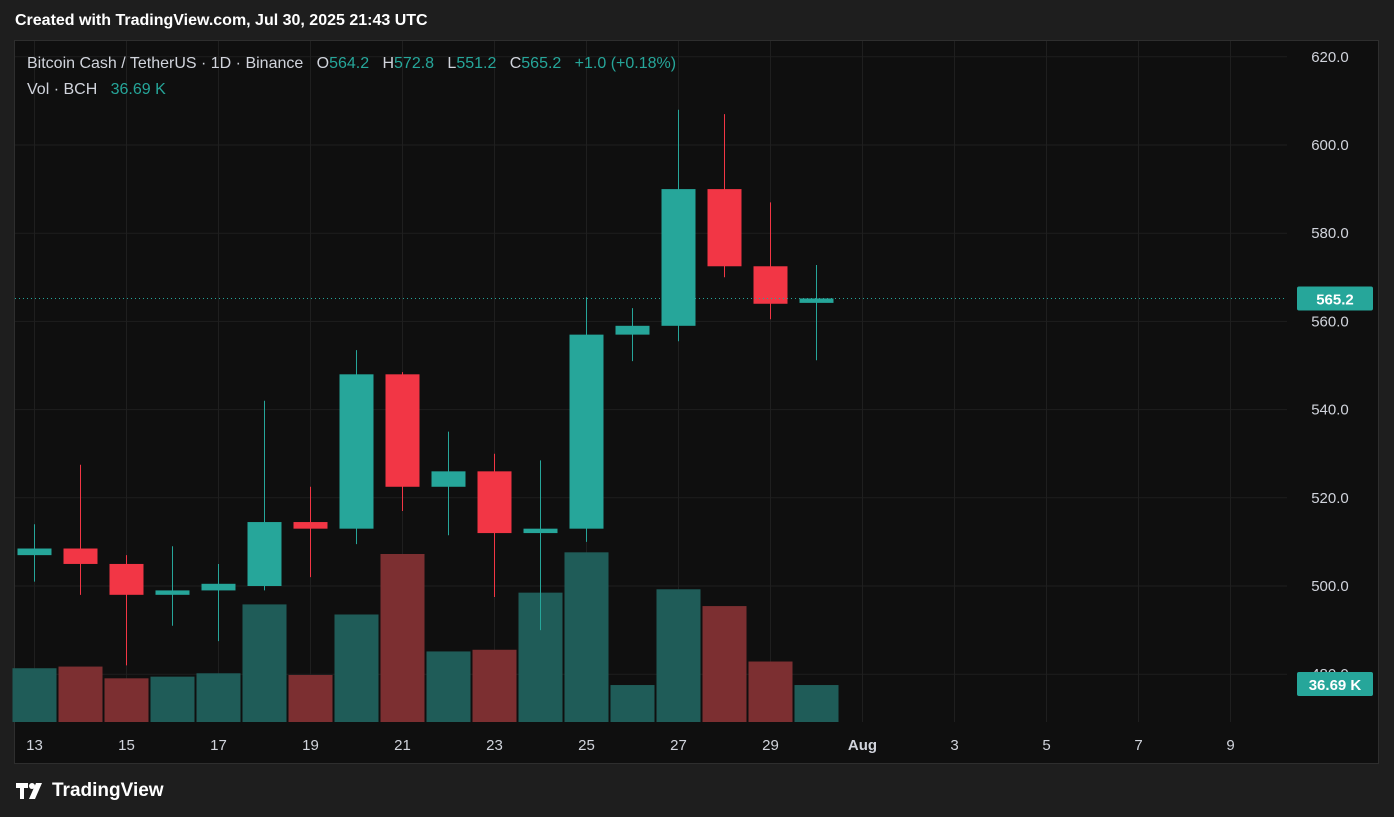  What do you see at coordinates (862, 745) in the screenshot?
I see `x-tick-label: Aug` at bounding box center [862, 745].